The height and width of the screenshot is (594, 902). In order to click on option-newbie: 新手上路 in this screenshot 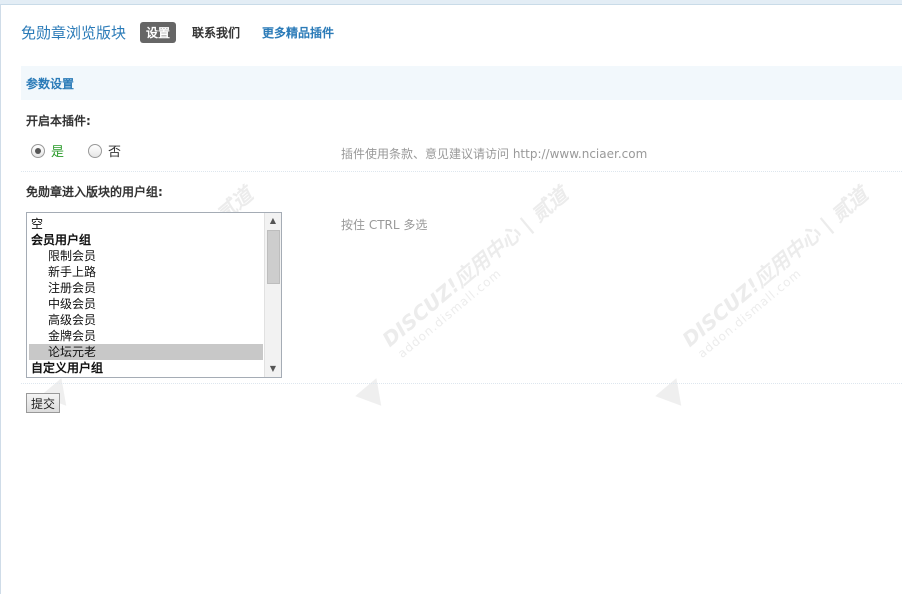, I will do `click(146, 272)`.